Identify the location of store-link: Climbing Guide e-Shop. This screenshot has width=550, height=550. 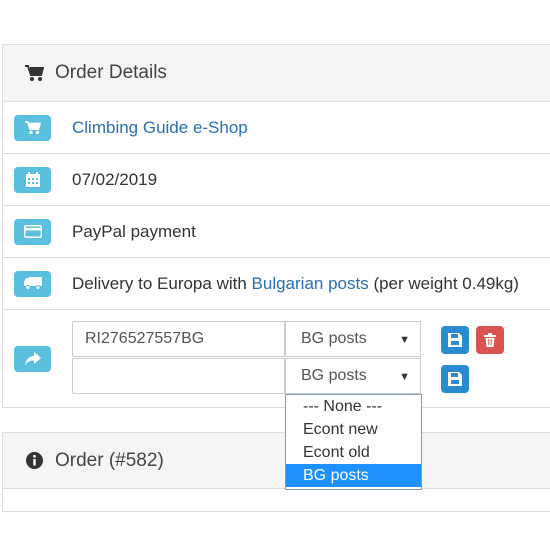
(160, 128).